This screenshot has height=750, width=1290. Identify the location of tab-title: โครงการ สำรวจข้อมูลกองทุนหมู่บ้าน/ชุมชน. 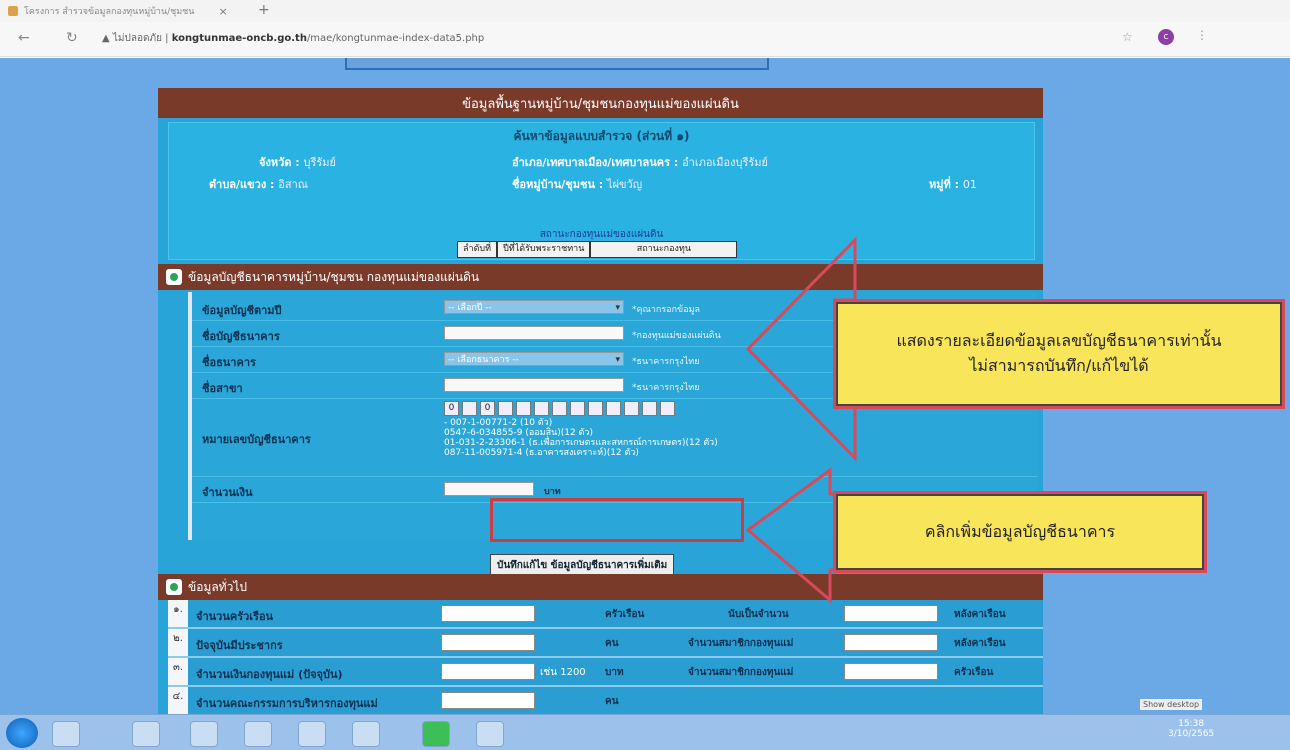
(109, 12).